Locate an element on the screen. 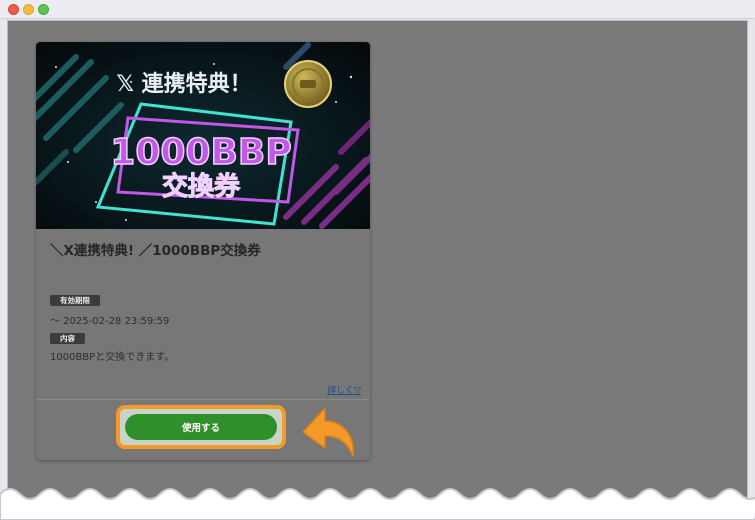  use-coupon-button: 使用する is located at coordinates (201, 427).